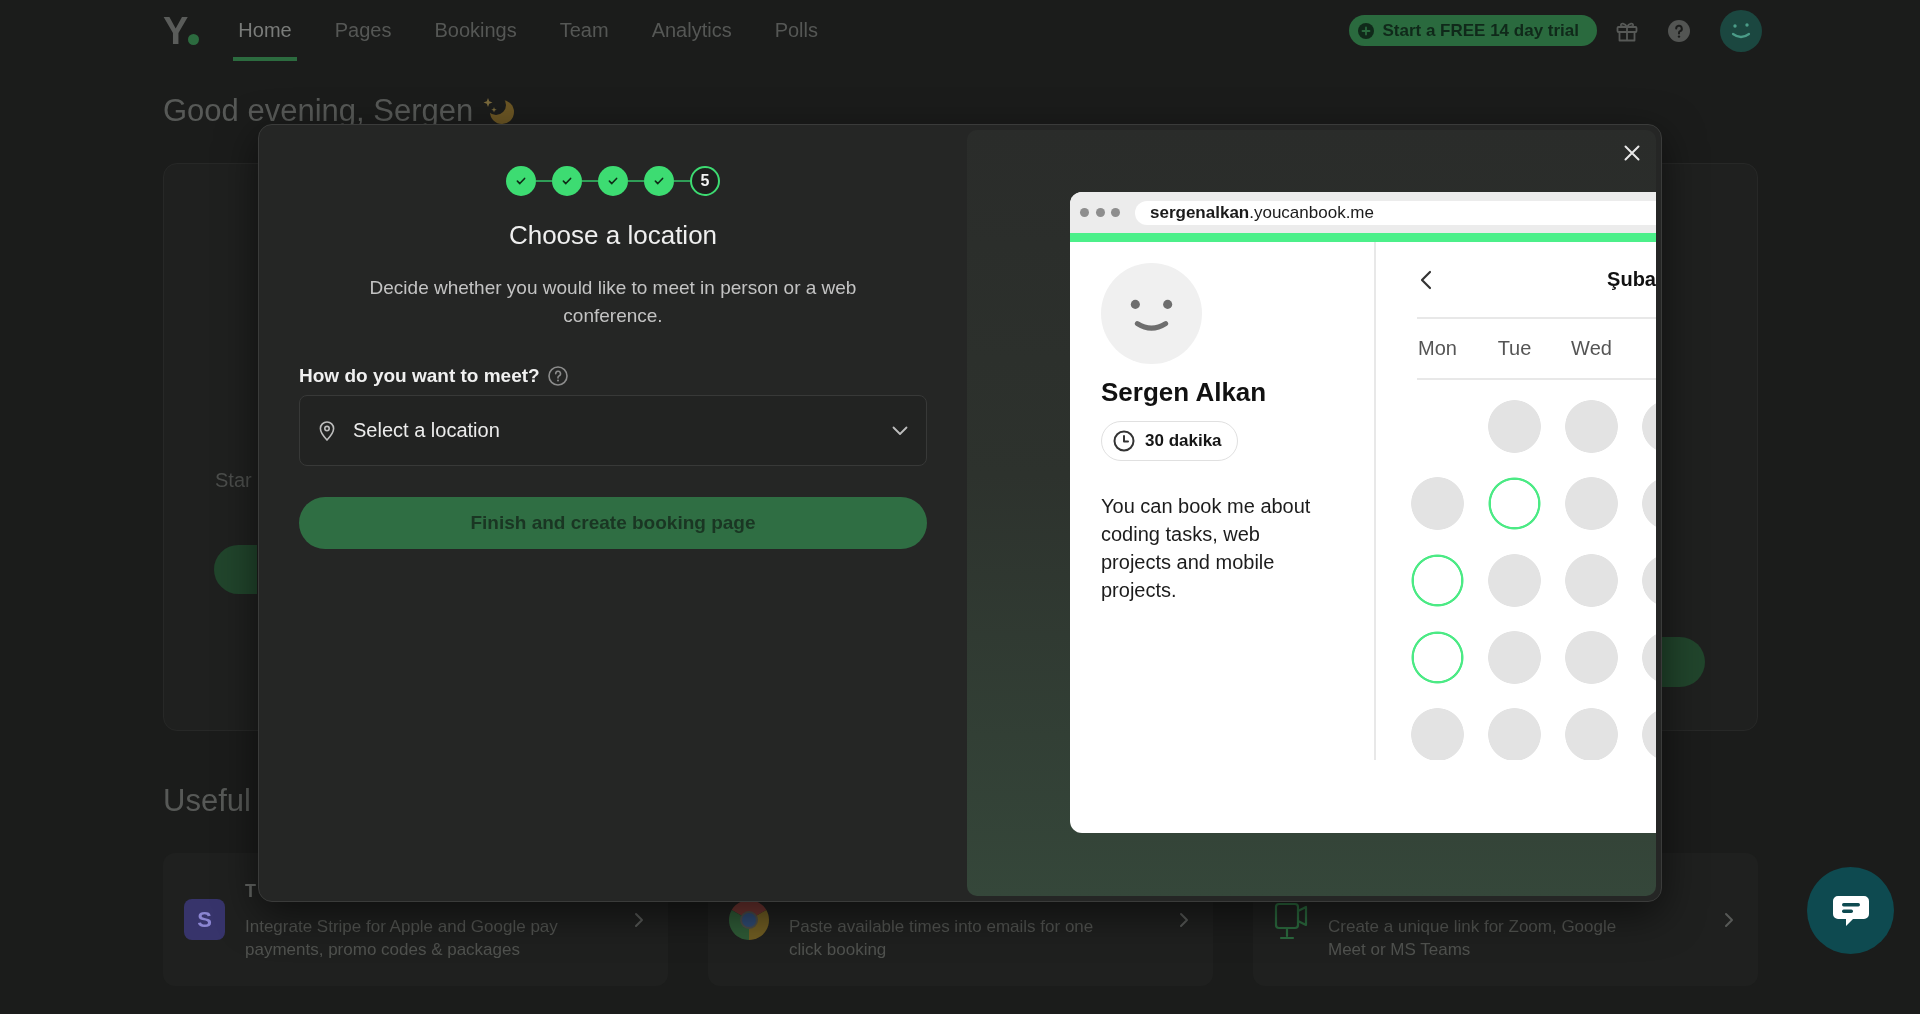  Describe the element at coordinates (1151, 313) in the screenshot. I see `smiley-avatar-icon` at that location.